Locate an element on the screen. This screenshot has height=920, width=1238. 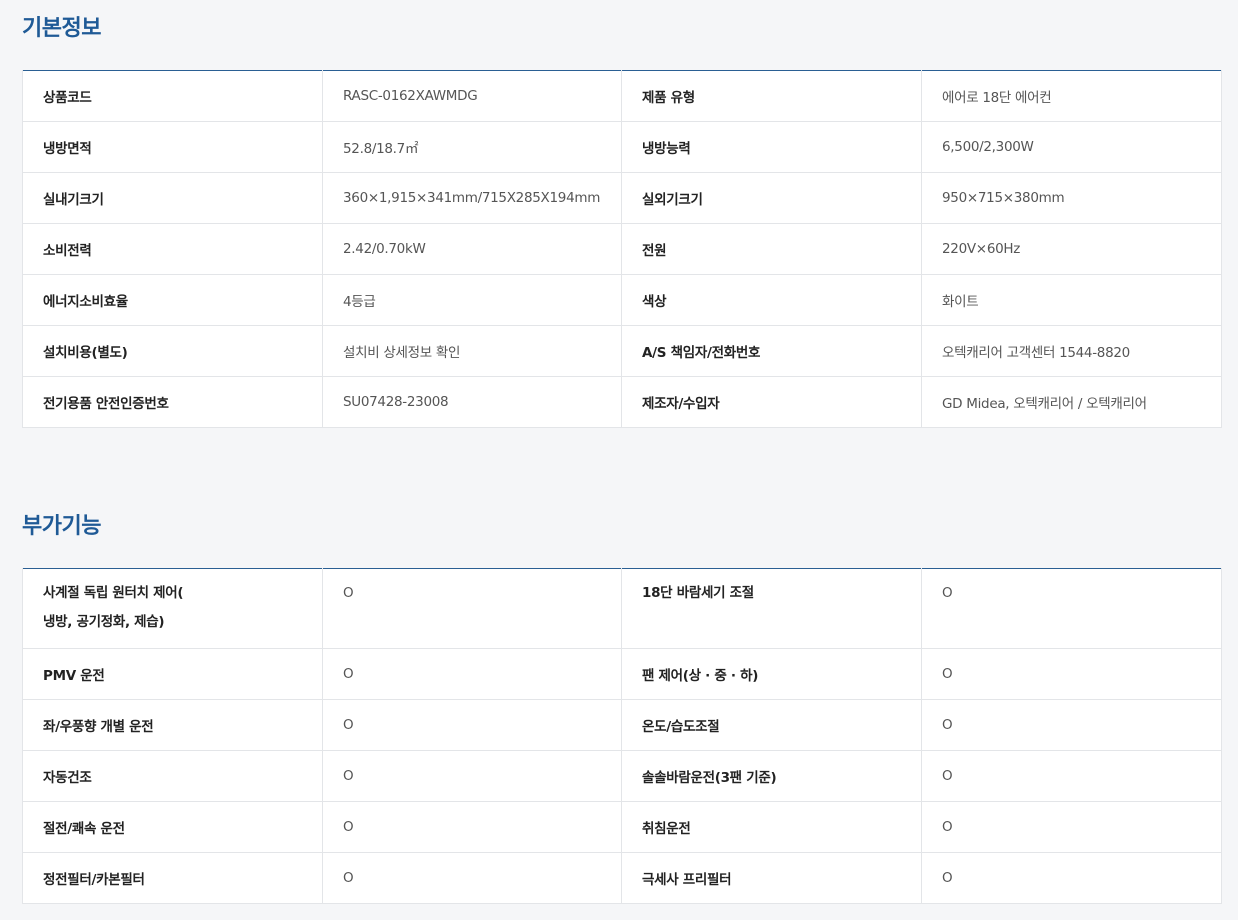
spec-label: 소비전력 is located at coordinates (172, 249).